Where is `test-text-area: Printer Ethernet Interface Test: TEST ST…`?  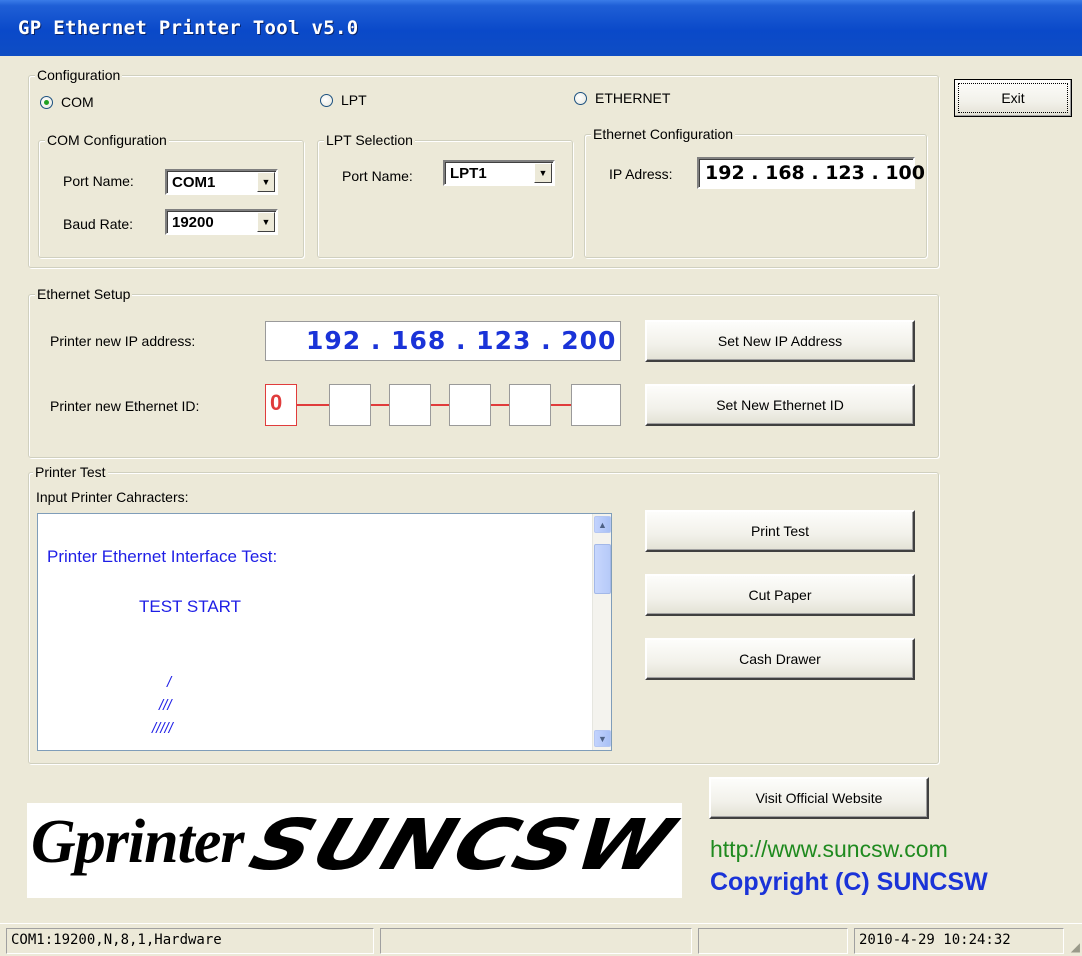 test-text-area: Printer Ethernet Interface Test: TEST ST… is located at coordinates (324, 632).